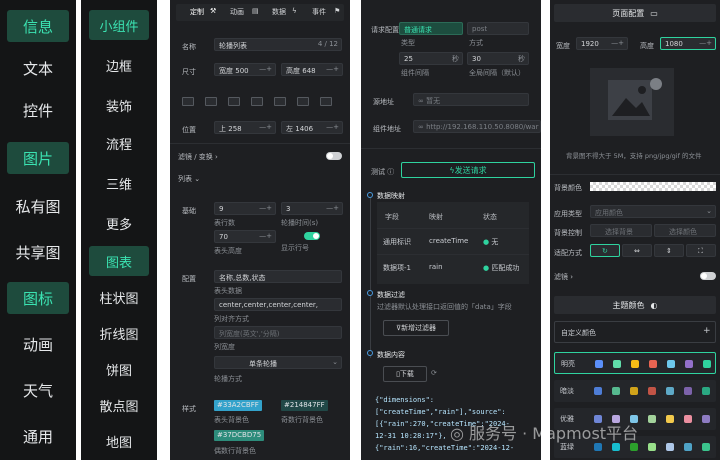 This screenshot has width=720, height=460. I want to click on sub-bar-chart: 柱状图, so click(119, 297).